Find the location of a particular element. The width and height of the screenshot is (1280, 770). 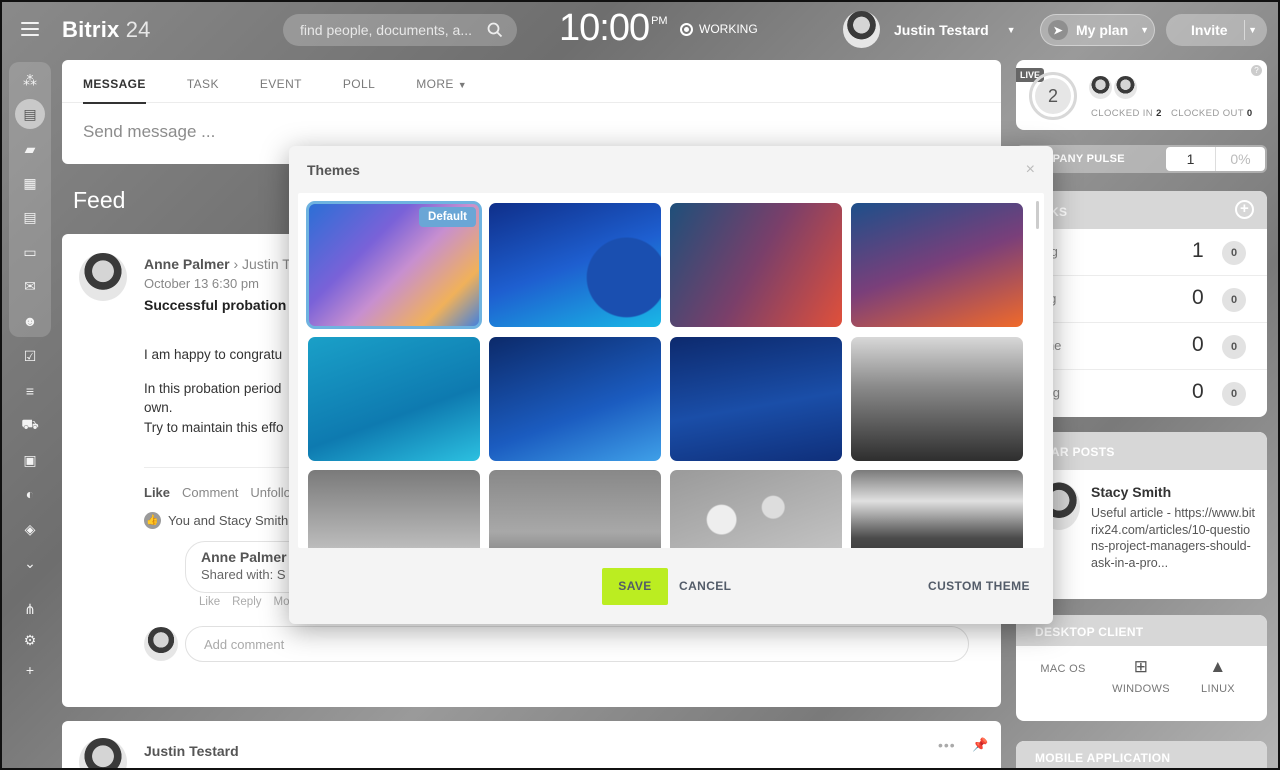

comment-like: Like is located at coordinates (209, 602).